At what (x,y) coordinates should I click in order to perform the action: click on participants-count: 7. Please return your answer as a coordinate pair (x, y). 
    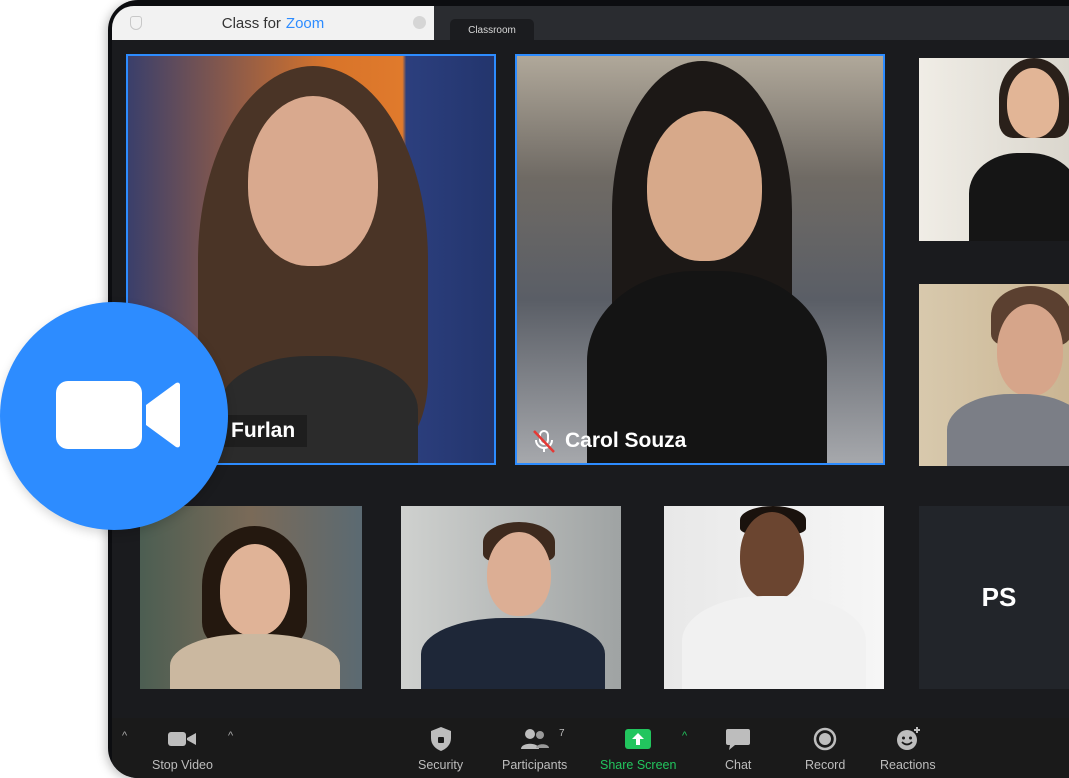
    Looking at the image, I should click on (562, 733).